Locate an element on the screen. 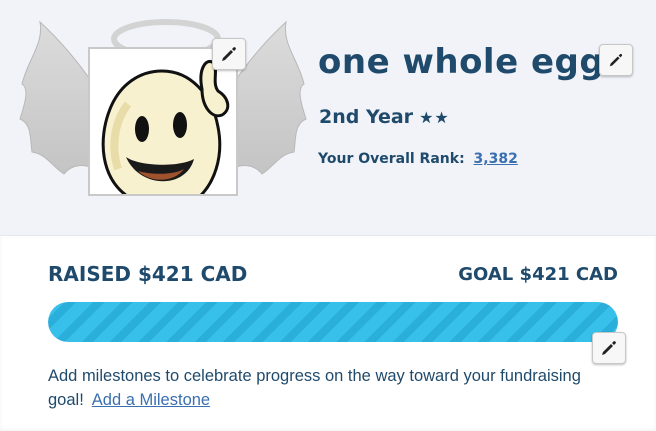 The height and width of the screenshot is (431, 656). participation-year: 2nd Year is located at coordinates (366, 117).